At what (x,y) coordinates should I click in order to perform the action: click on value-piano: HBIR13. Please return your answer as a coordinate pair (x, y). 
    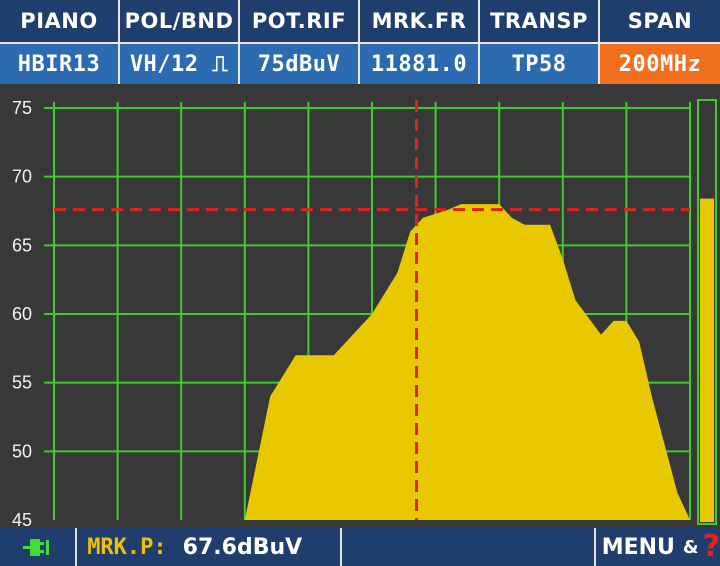
    Looking at the image, I should click on (60, 64).